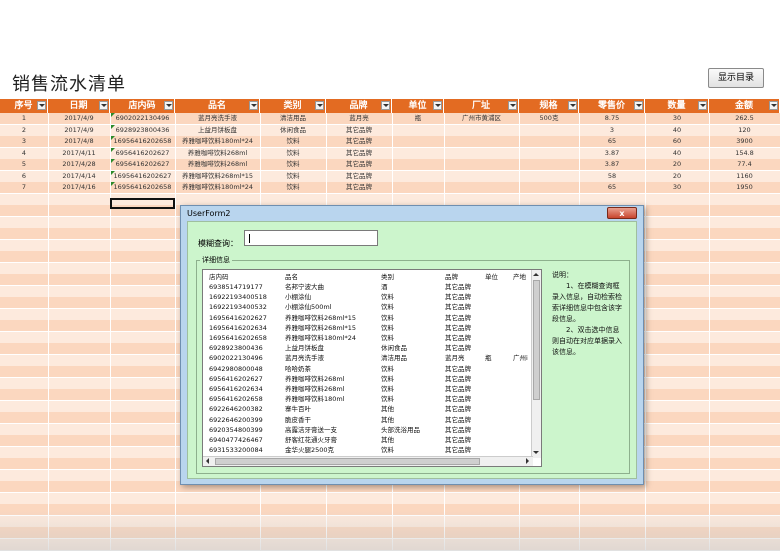 The height and width of the screenshot is (553, 780). What do you see at coordinates (24, 187) in the screenshot?
I see `table-cell: 7` at bounding box center [24, 187].